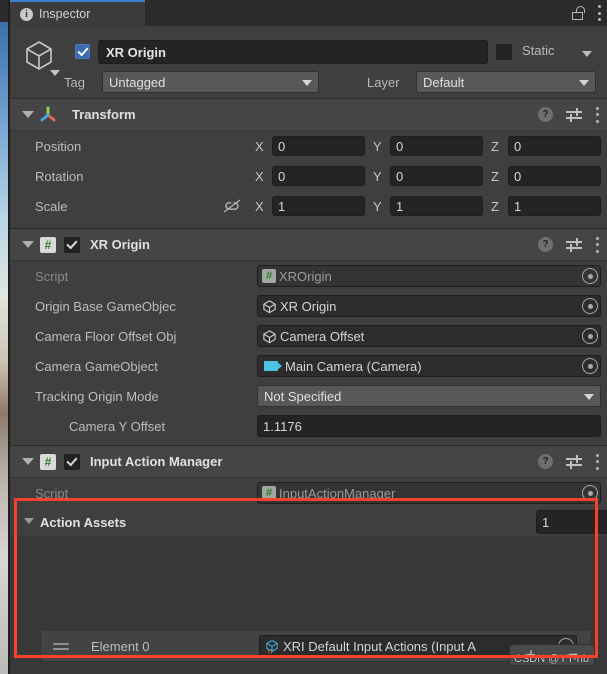 The width and height of the screenshot is (607, 674). What do you see at coordinates (518, 206) in the screenshot?
I see `scale-z-value: 1` at bounding box center [518, 206].